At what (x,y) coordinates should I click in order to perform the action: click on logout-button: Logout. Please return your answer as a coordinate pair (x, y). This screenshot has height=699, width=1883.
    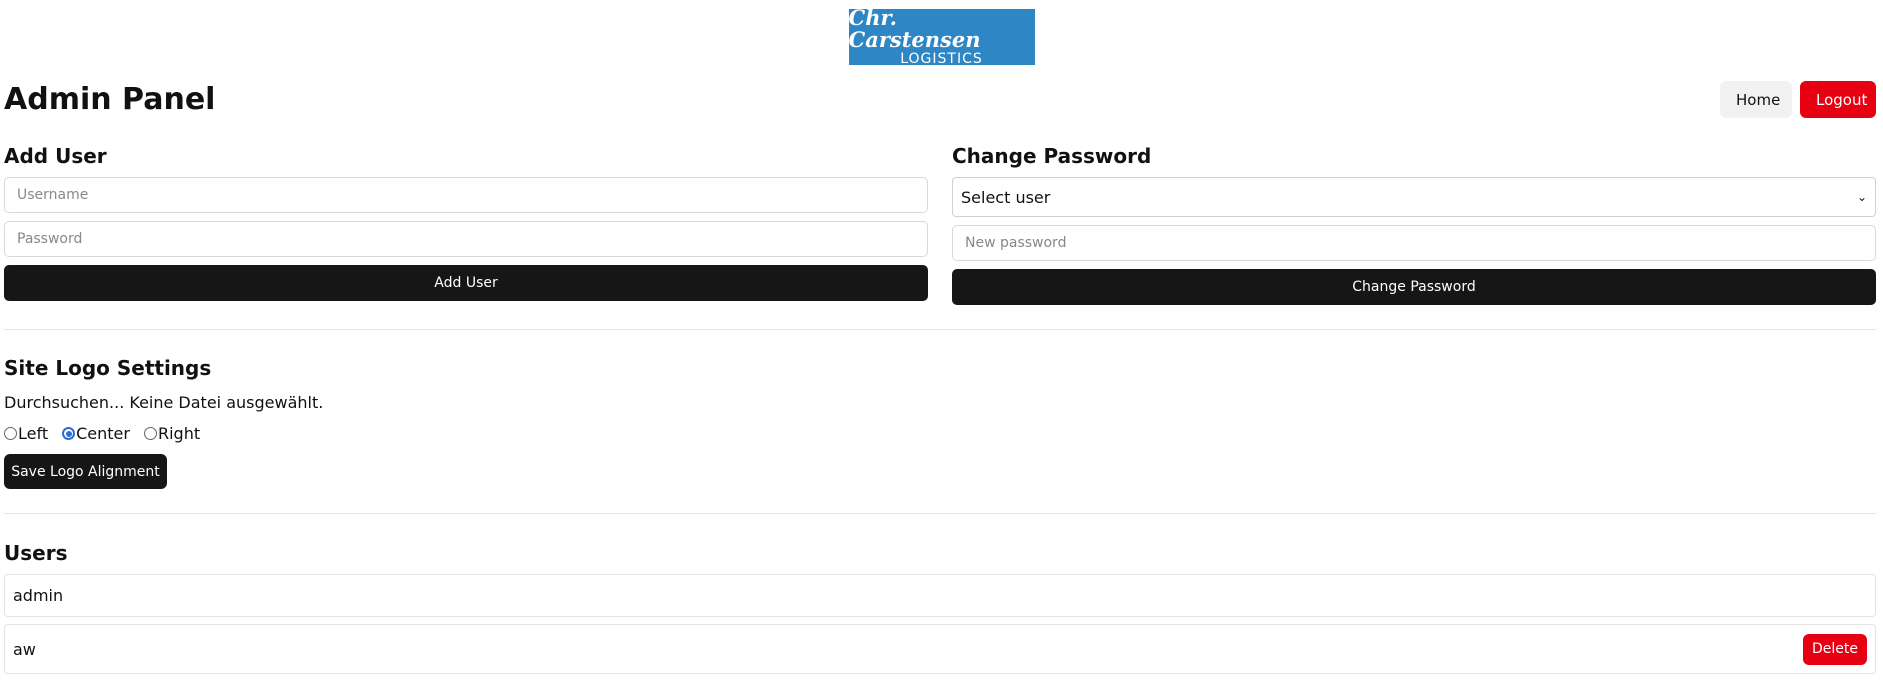
    Looking at the image, I should click on (1838, 99).